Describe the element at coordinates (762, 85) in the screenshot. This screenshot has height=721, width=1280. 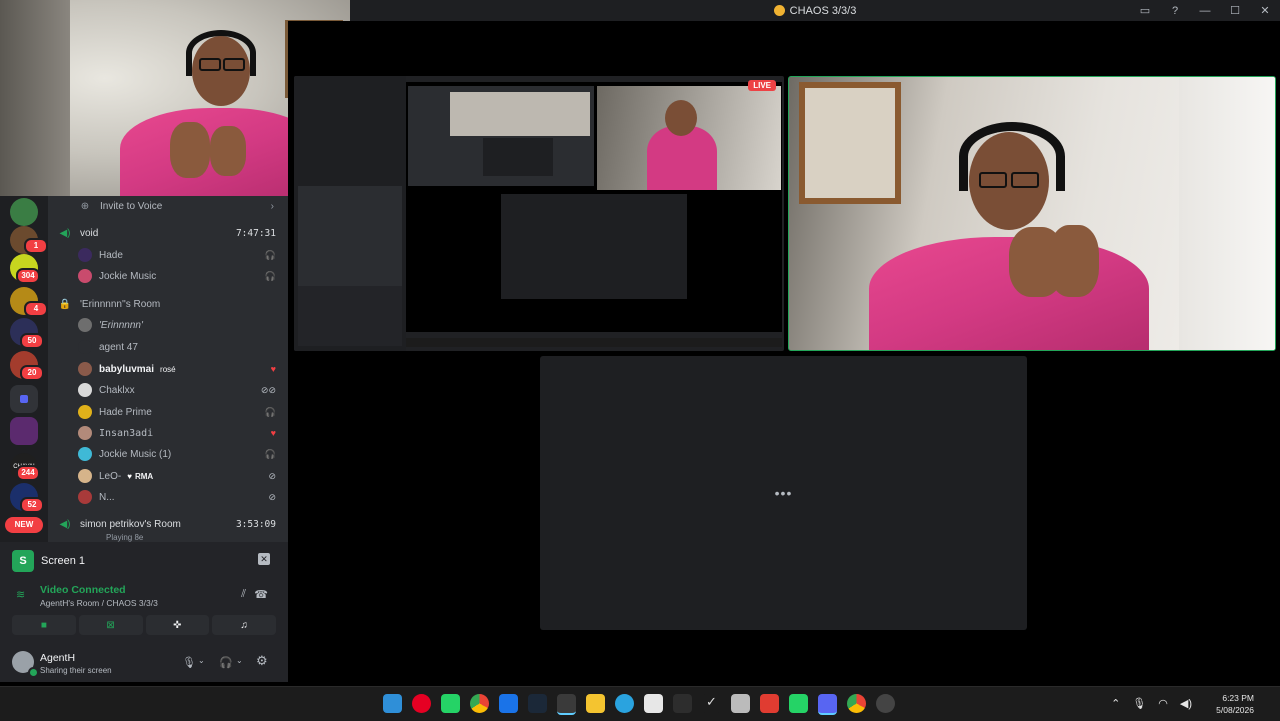
I see `live-badge: LIVE` at that location.